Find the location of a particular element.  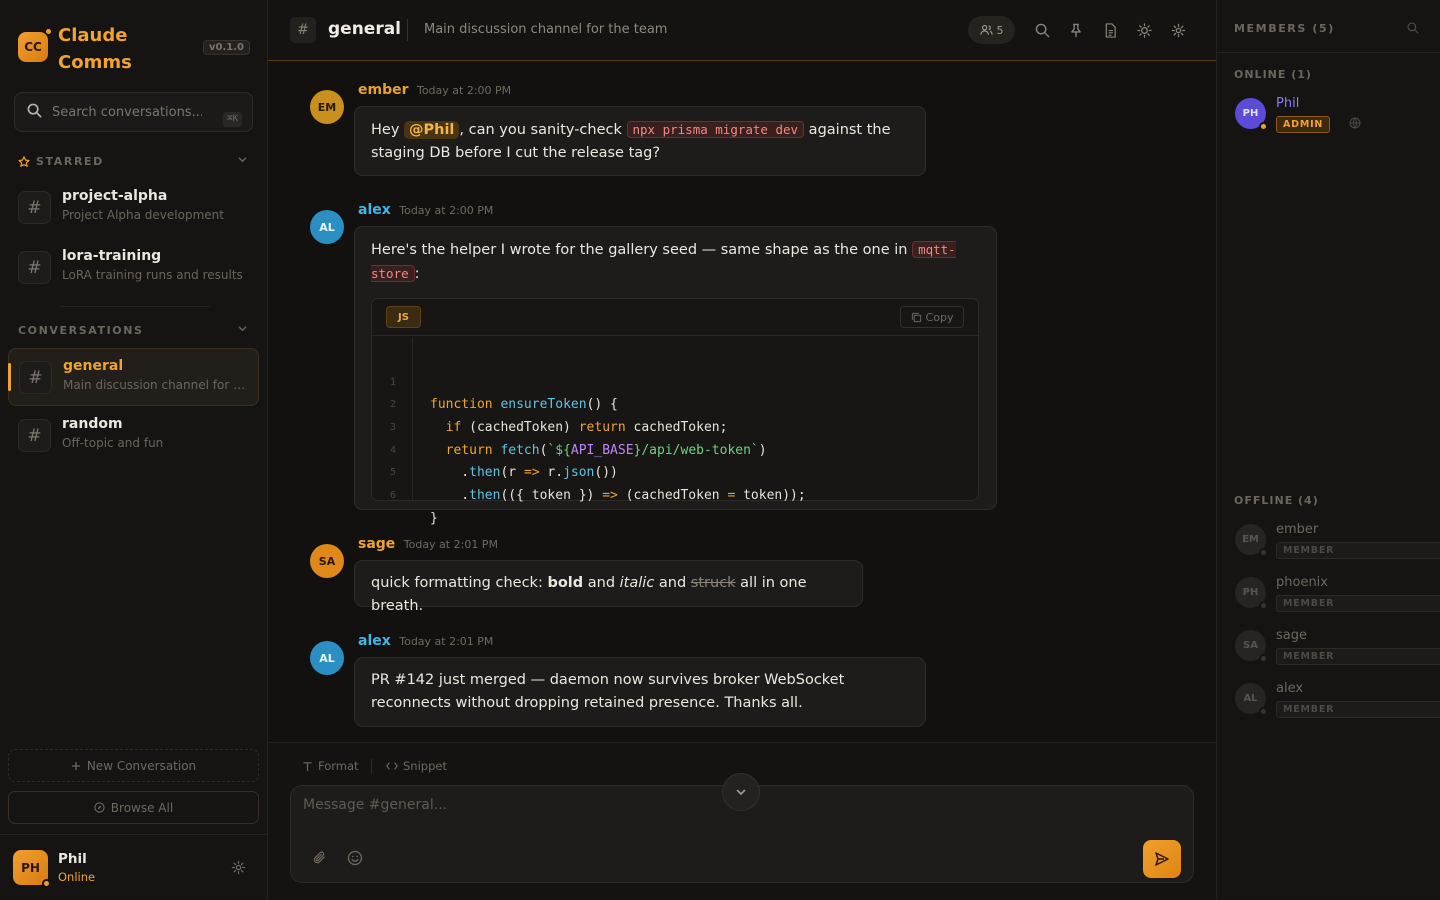

code-line: 1 function ensureToken() { is located at coordinates (675, 381).